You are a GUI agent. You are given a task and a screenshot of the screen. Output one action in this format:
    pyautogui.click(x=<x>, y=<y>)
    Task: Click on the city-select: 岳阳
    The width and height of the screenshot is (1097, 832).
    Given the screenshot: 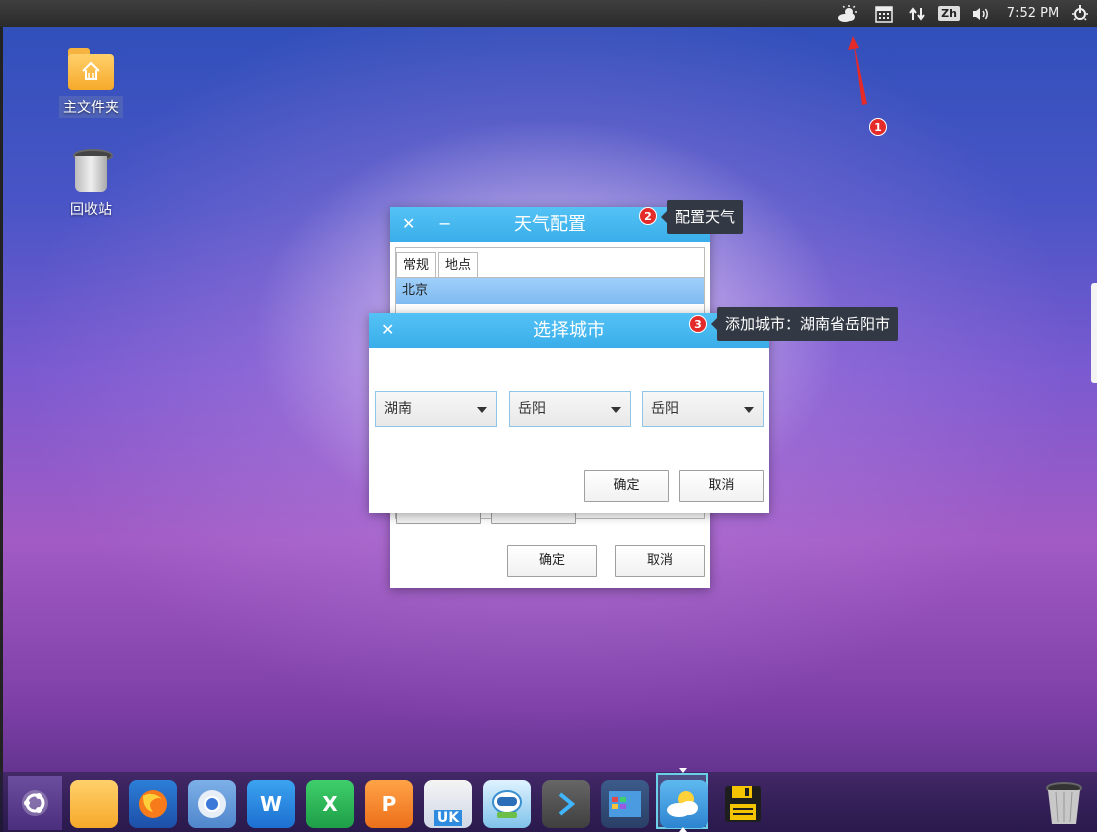 What is the action you would take?
    pyautogui.click(x=570, y=409)
    